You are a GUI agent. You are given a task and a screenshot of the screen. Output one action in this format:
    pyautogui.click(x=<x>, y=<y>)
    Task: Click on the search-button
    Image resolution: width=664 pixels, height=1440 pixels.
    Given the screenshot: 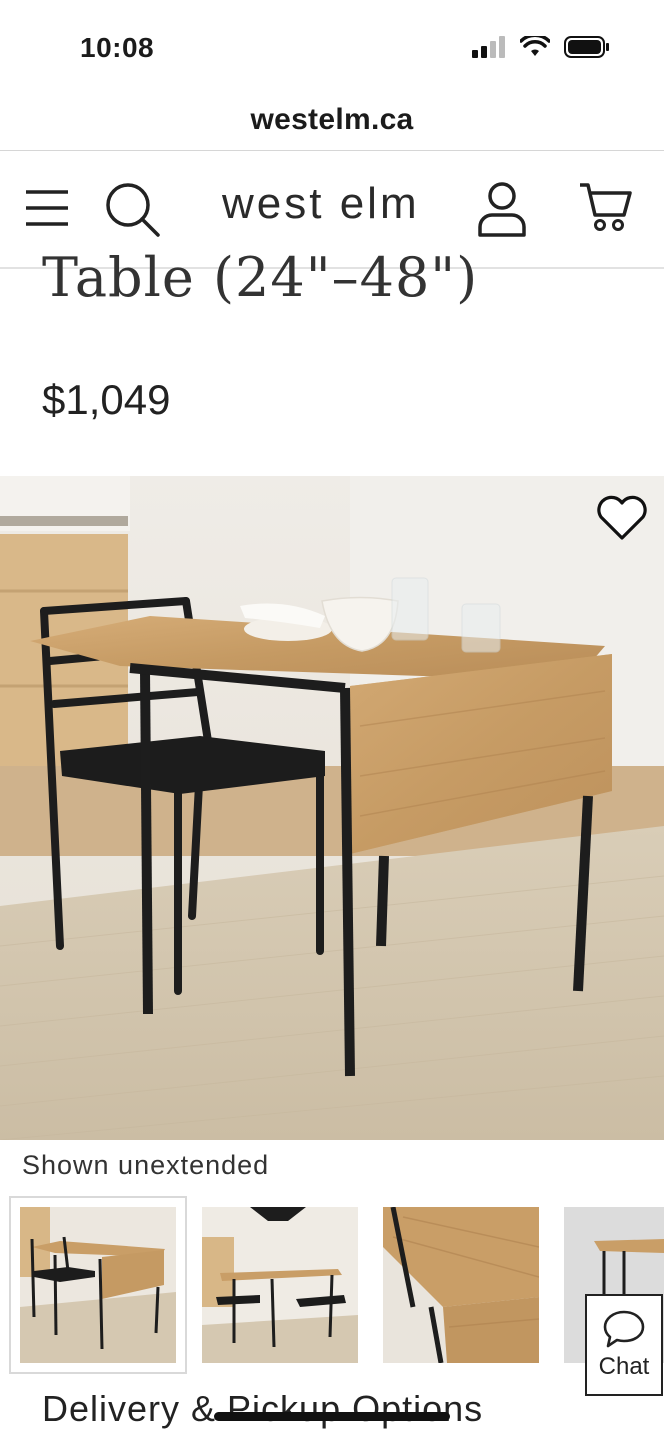 What is the action you would take?
    pyautogui.click(x=132, y=209)
    